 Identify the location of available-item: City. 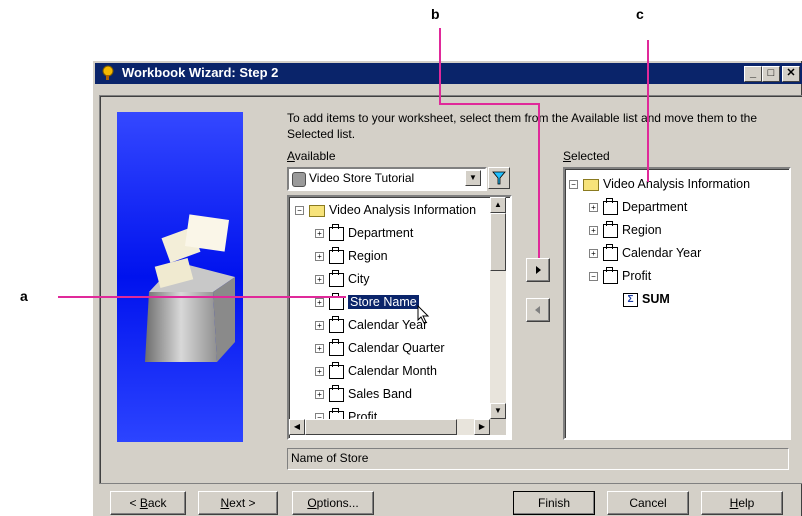
(349, 278).